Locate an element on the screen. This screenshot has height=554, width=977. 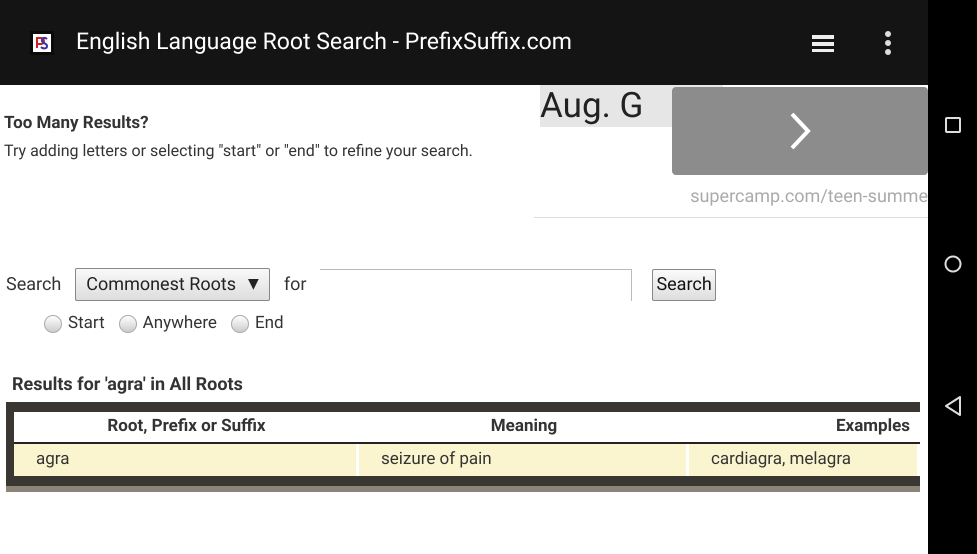
window-title: English Language Root Search - PrefixSuffix.com is located at coordinates (324, 42).